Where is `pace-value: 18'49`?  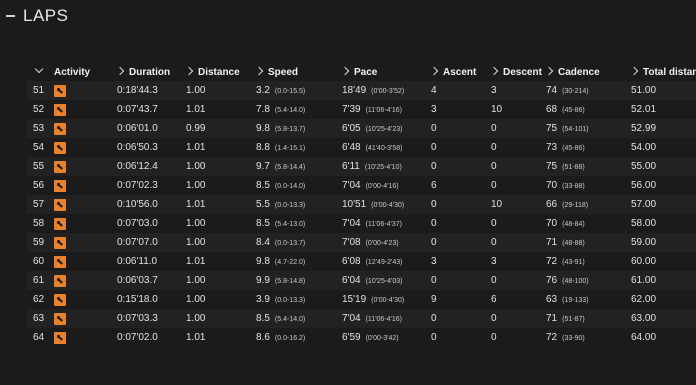
pace-value: 18'49 is located at coordinates (354, 90).